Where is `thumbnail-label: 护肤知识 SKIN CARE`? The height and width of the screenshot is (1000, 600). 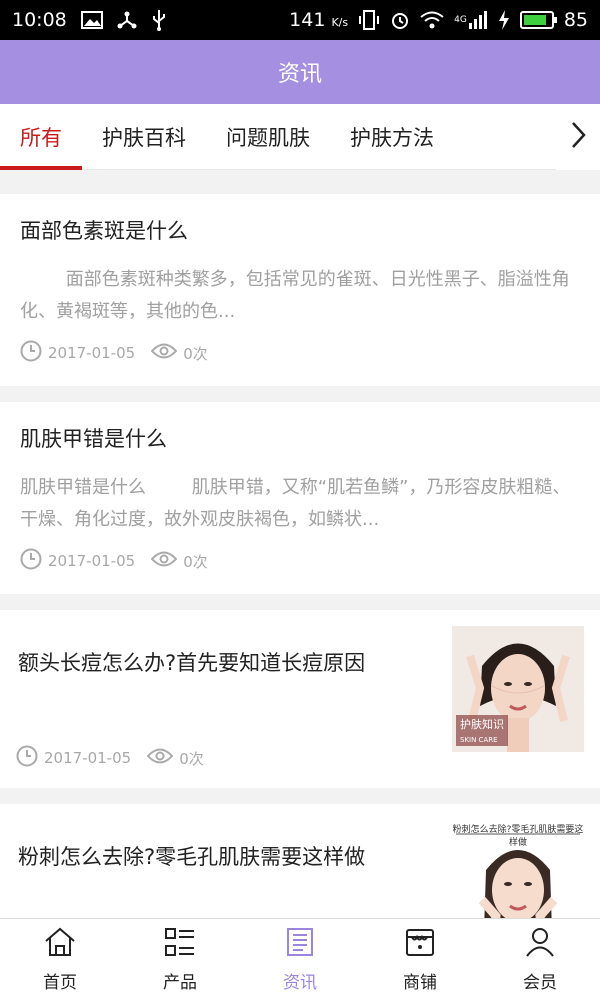 thumbnail-label: 护肤知识 SKIN CARE is located at coordinates (482, 730).